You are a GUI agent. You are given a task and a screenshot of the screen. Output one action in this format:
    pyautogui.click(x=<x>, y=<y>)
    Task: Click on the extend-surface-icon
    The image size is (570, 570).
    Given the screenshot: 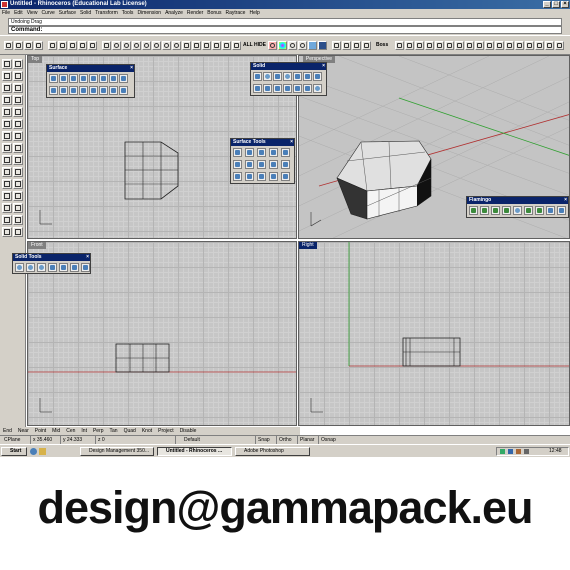 What is the action you would take?
    pyautogui.click(x=237, y=164)
    